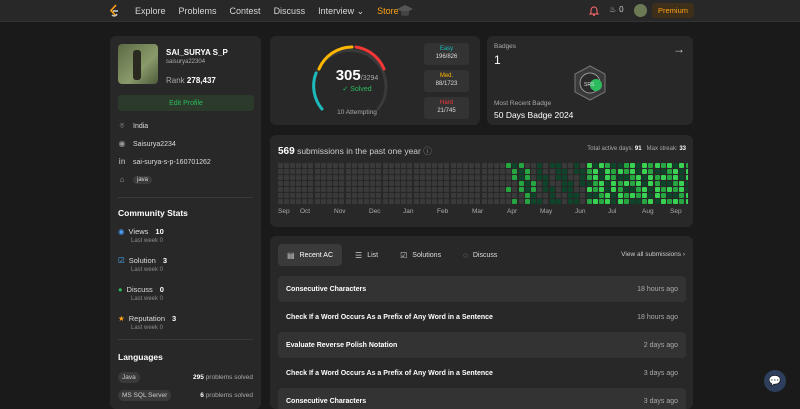 The height and width of the screenshot is (409, 800). I want to click on language-row: Java 295 problems solved, so click(185, 377).